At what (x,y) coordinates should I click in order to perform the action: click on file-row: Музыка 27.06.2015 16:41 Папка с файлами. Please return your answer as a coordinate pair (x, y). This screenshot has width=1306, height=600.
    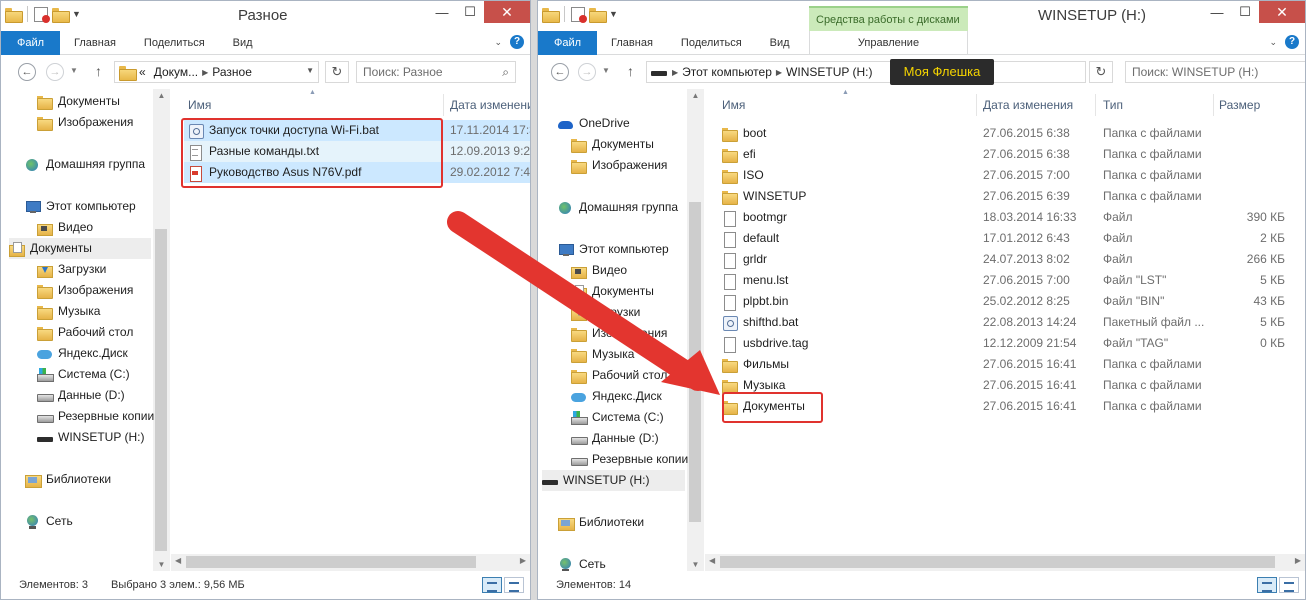
    Looking at the image, I should click on (1006, 385).